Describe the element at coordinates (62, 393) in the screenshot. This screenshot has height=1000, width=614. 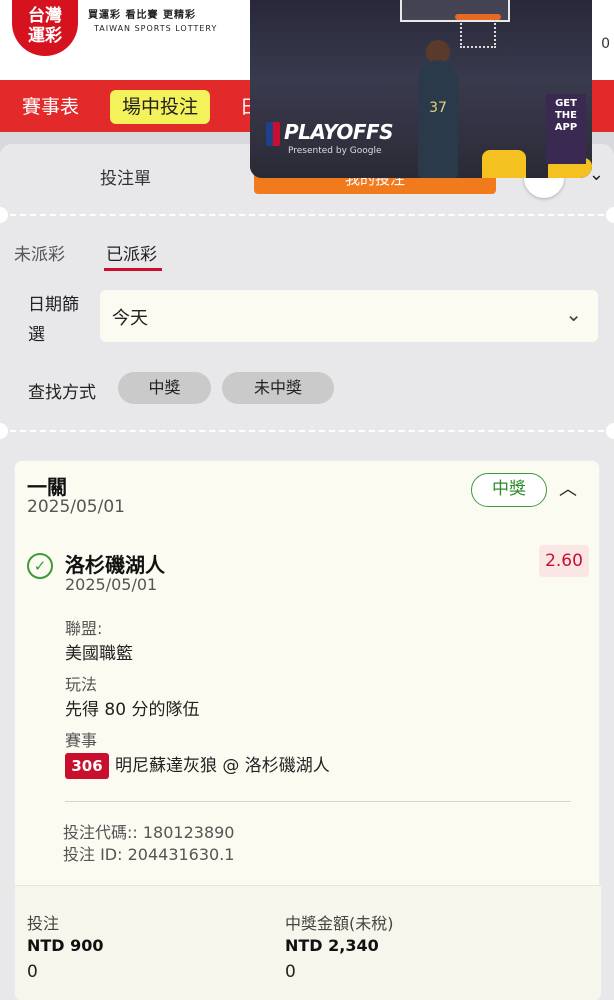
I see `search-method-label: 查找方式` at that location.